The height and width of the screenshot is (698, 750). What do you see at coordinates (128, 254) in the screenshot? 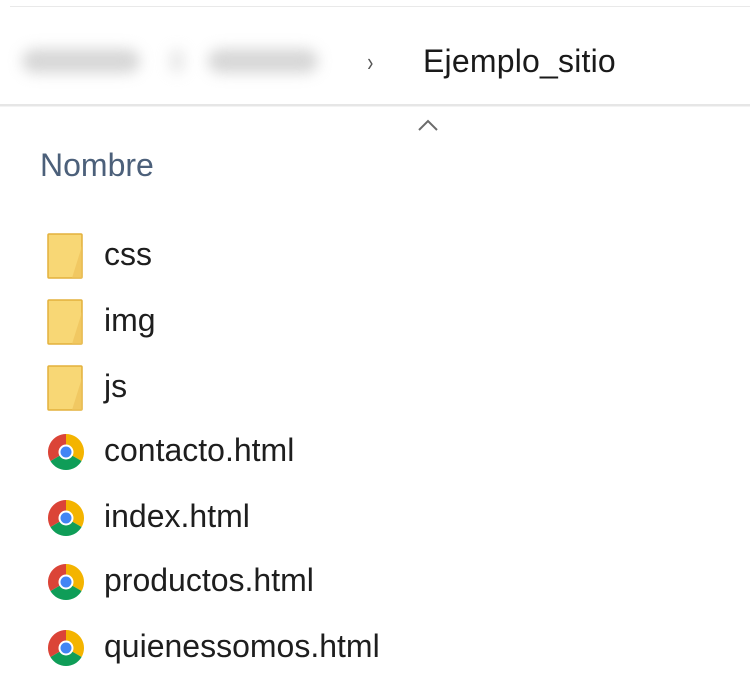
I see `file-name: css` at bounding box center [128, 254].